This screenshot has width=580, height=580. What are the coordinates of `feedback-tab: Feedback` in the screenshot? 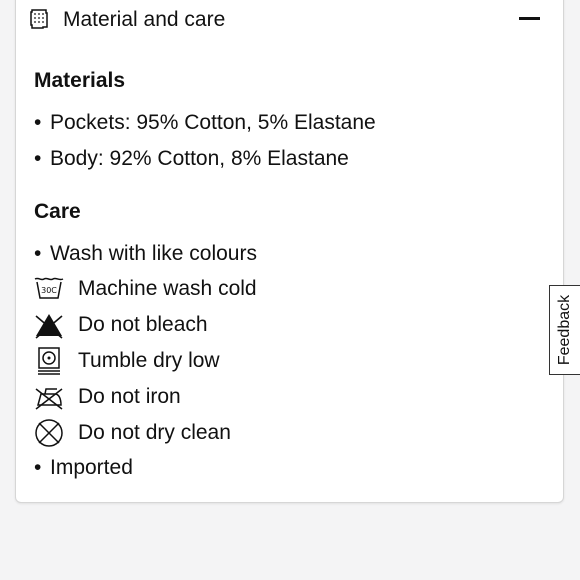 It's located at (564, 330).